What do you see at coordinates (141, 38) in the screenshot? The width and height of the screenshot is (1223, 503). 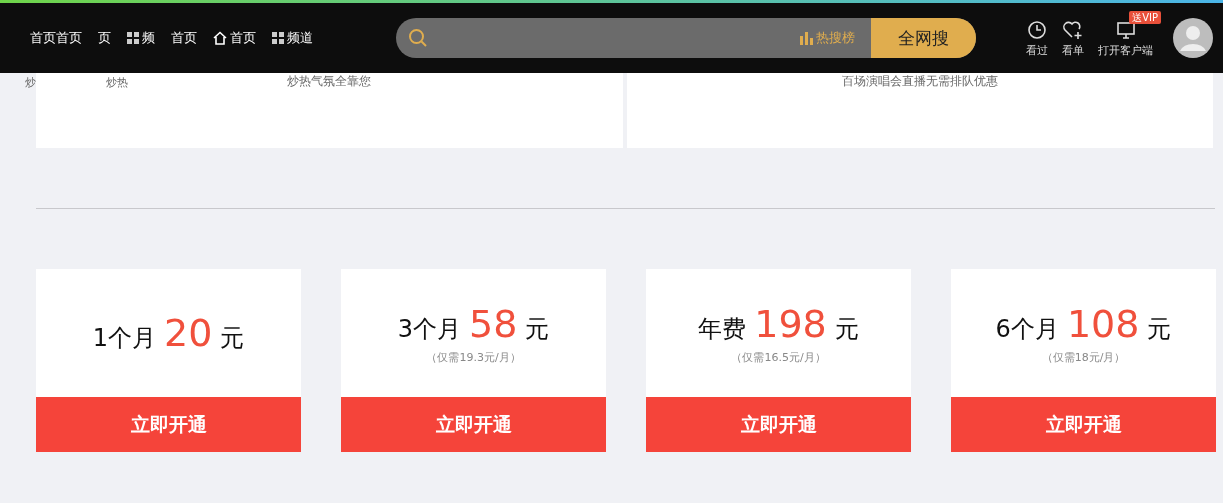 I see `nav-link: 频` at bounding box center [141, 38].